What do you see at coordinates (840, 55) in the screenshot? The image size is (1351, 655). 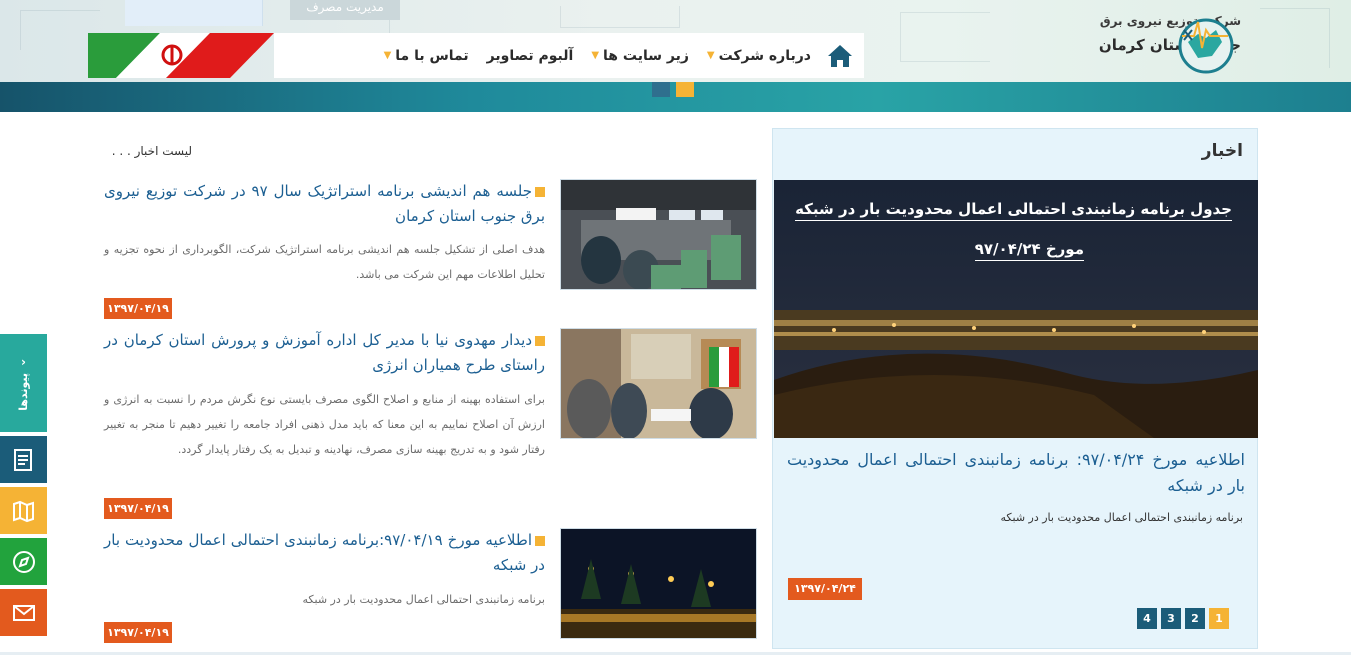 I see `home-icon` at bounding box center [840, 55].